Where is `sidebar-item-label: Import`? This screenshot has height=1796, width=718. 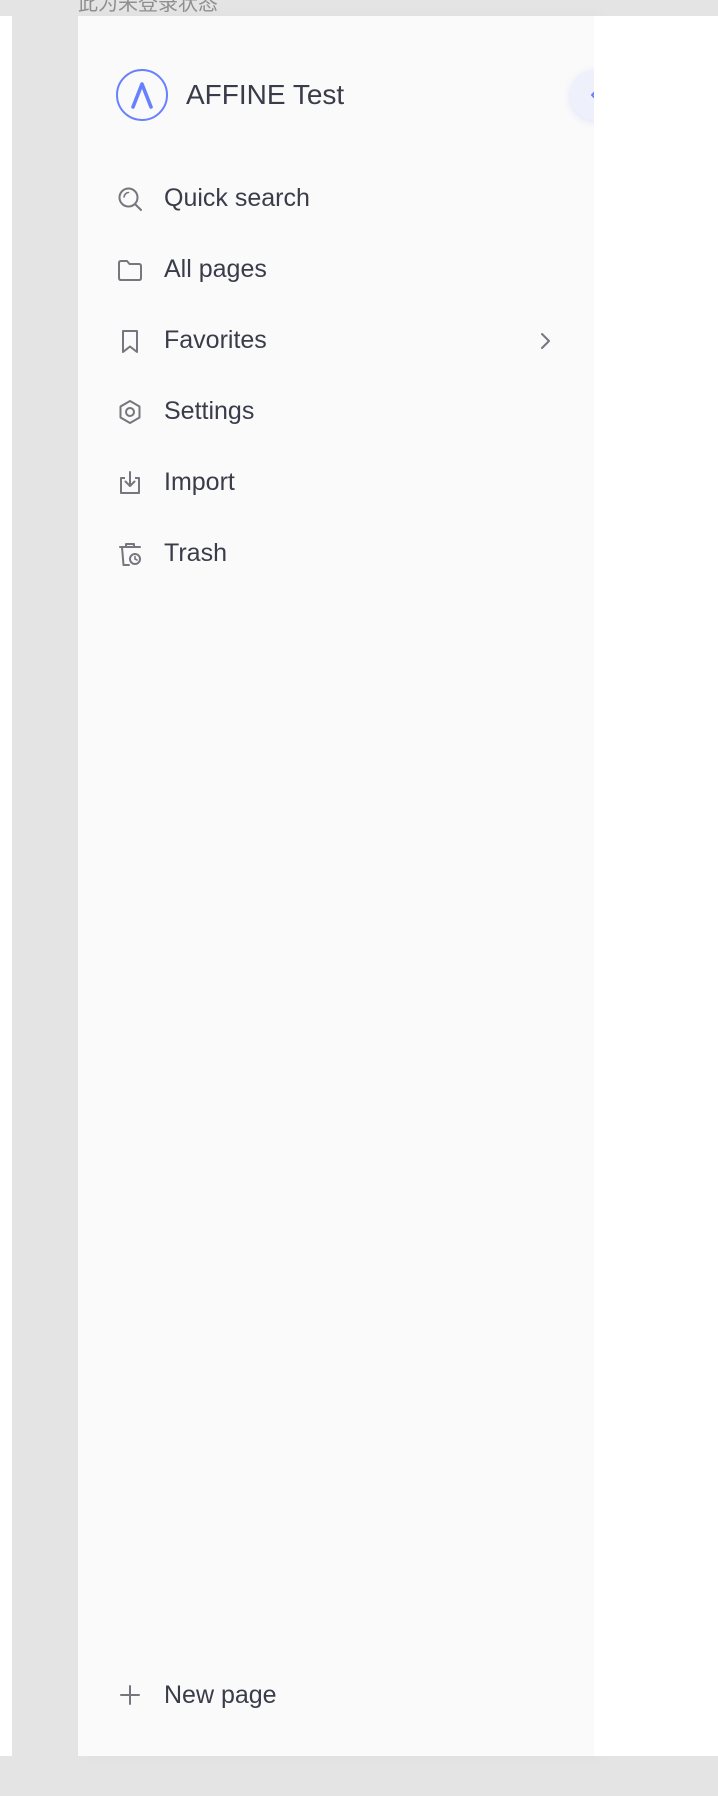 sidebar-item-label: Import is located at coordinates (199, 482).